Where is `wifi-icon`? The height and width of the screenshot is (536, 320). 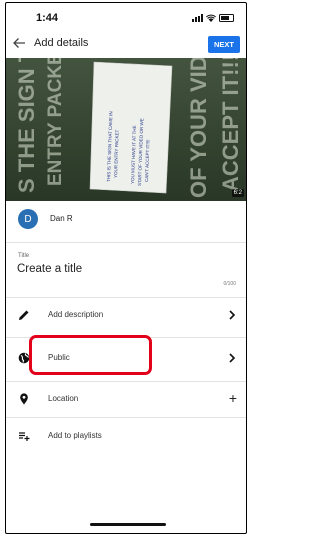 wifi-icon is located at coordinates (211, 18).